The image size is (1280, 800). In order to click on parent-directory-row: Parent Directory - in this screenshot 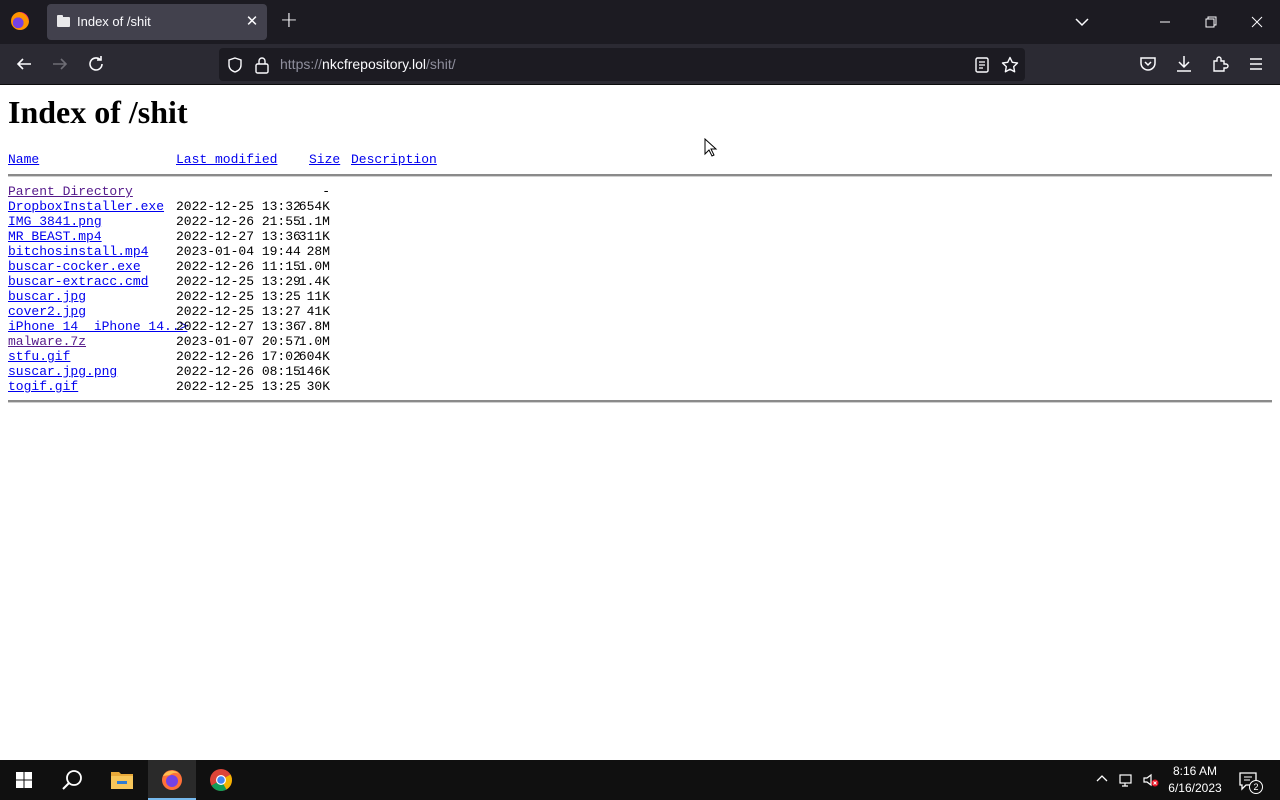, I will do `click(640, 191)`.